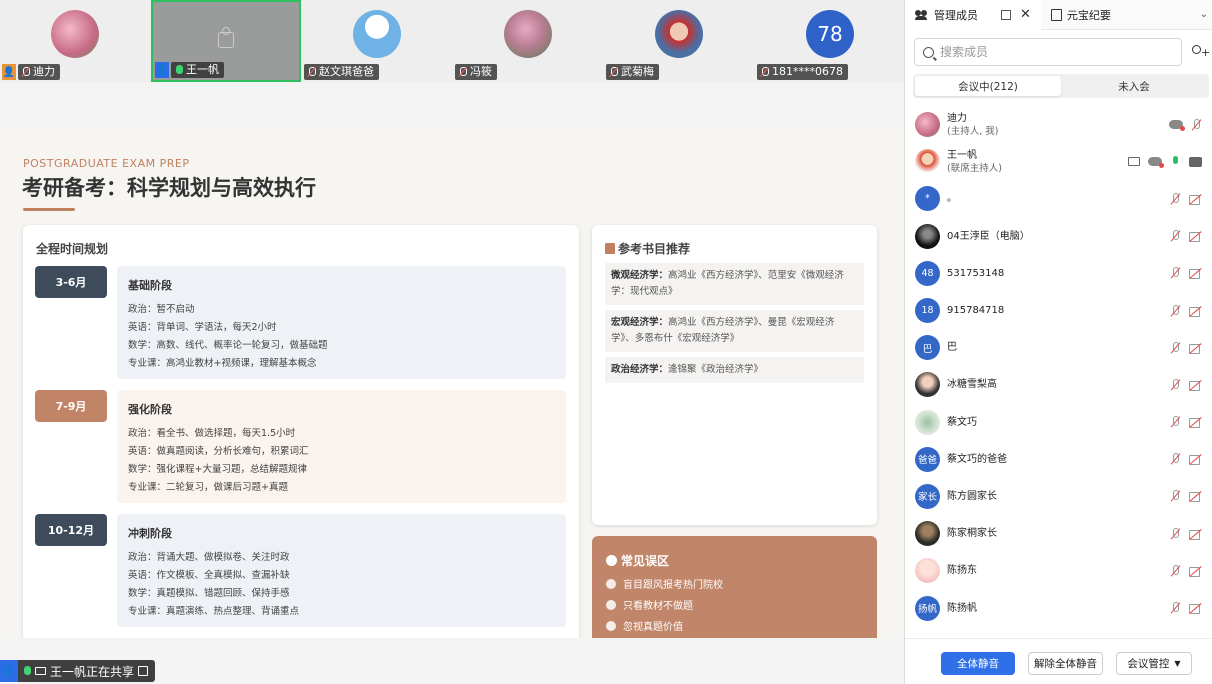 Image resolution: width=1212 pixels, height=684 pixels. Describe the element at coordinates (922, 14) in the screenshot. I see `people-icon` at that location.